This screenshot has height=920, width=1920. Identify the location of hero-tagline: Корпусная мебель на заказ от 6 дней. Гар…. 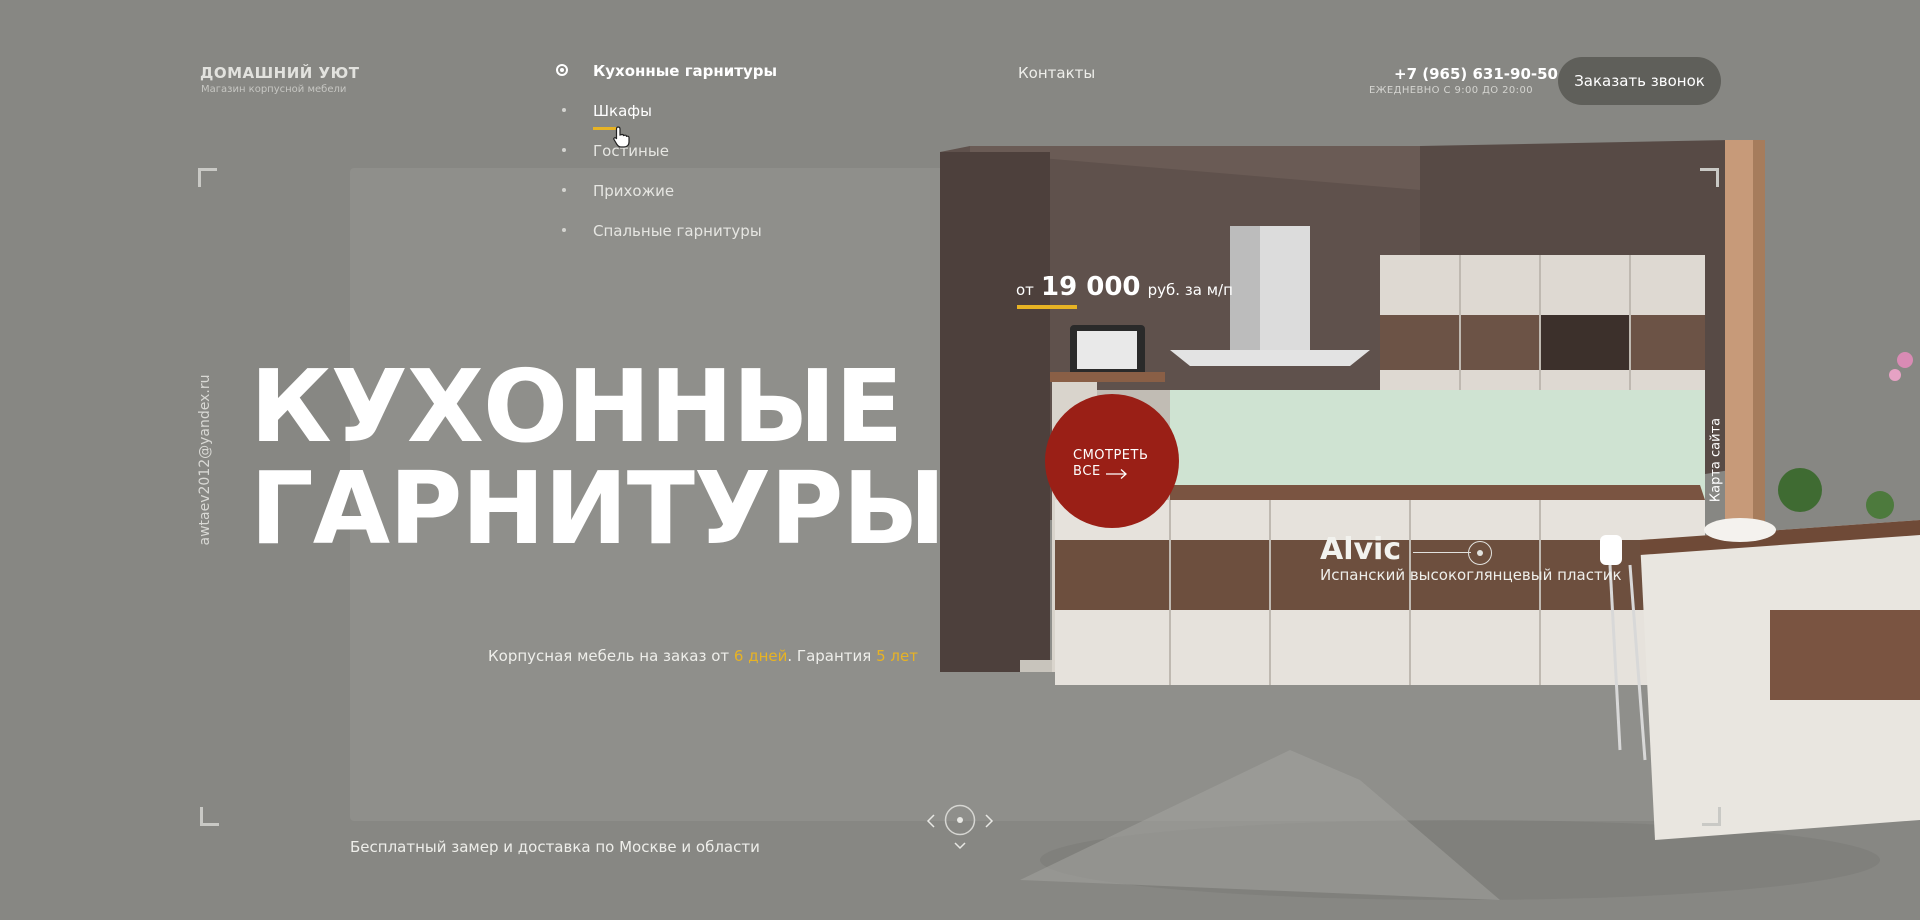
(703, 656).